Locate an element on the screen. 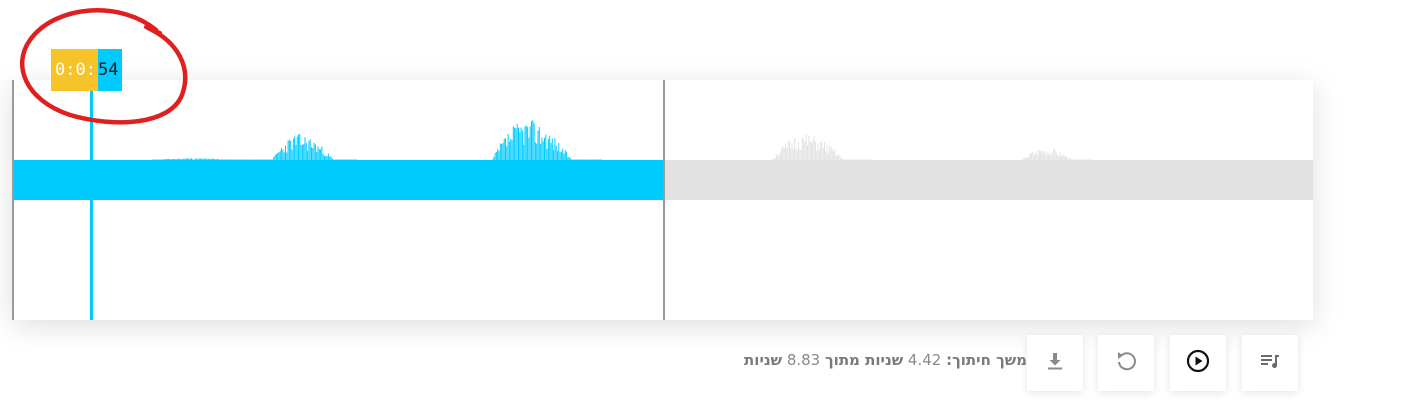 The height and width of the screenshot is (413, 1402). playlist-button is located at coordinates (1270, 363).